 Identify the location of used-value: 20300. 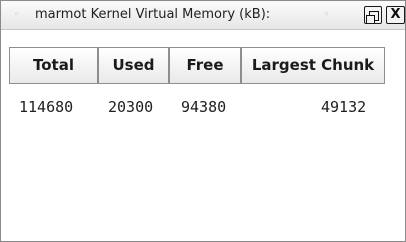
(131, 107).